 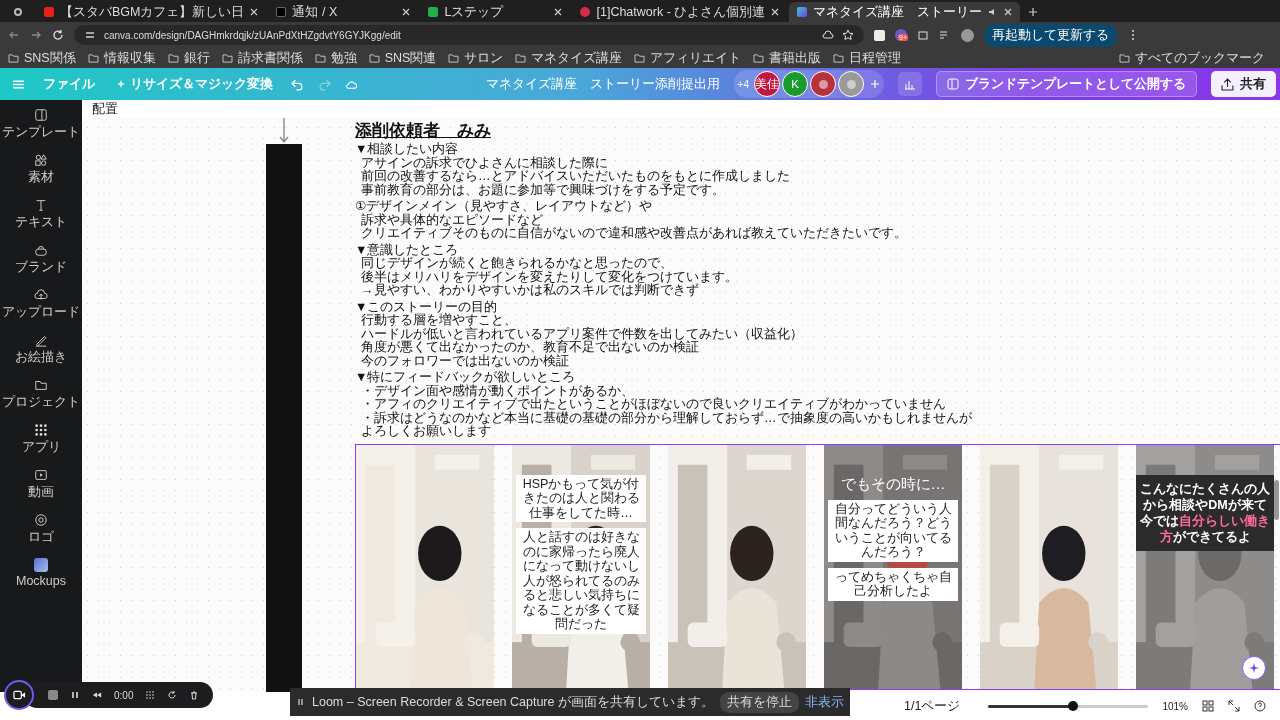 I want to click on sidebar-label: テンプレート, so click(x=41, y=132).